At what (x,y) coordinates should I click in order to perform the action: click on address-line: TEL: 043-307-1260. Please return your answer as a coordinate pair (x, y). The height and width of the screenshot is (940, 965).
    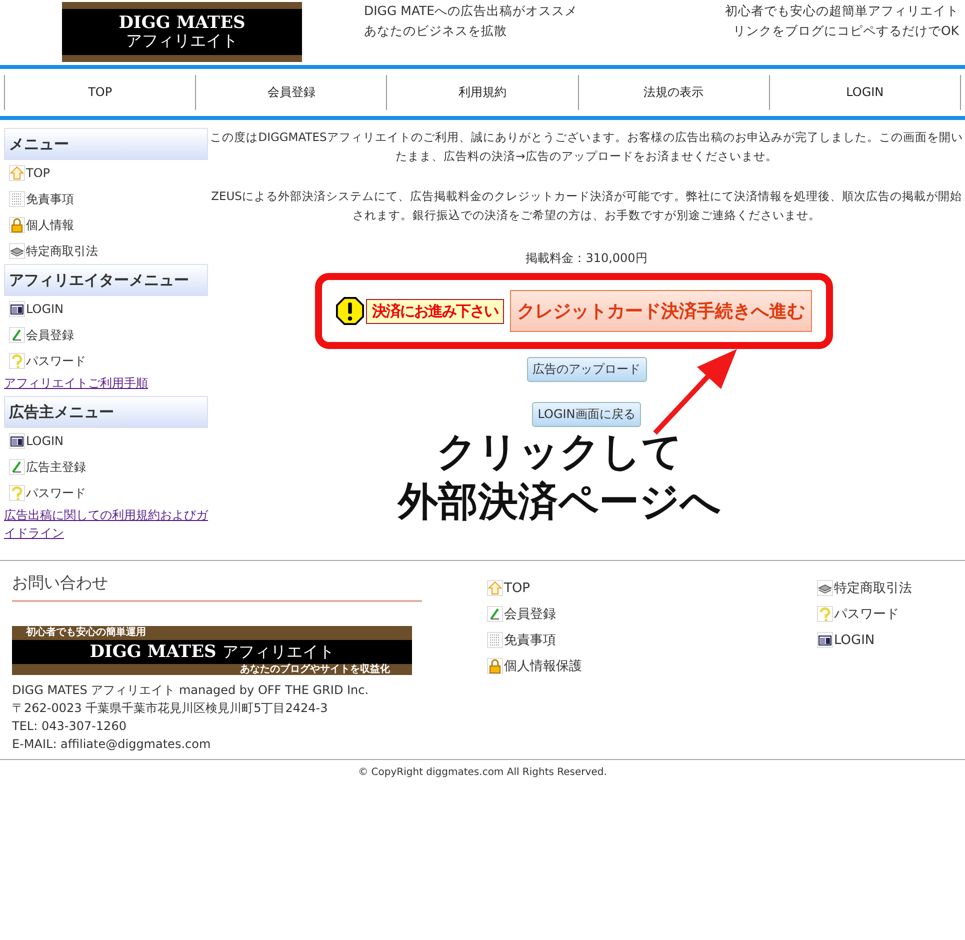
    Looking at the image, I should click on (70, 726).